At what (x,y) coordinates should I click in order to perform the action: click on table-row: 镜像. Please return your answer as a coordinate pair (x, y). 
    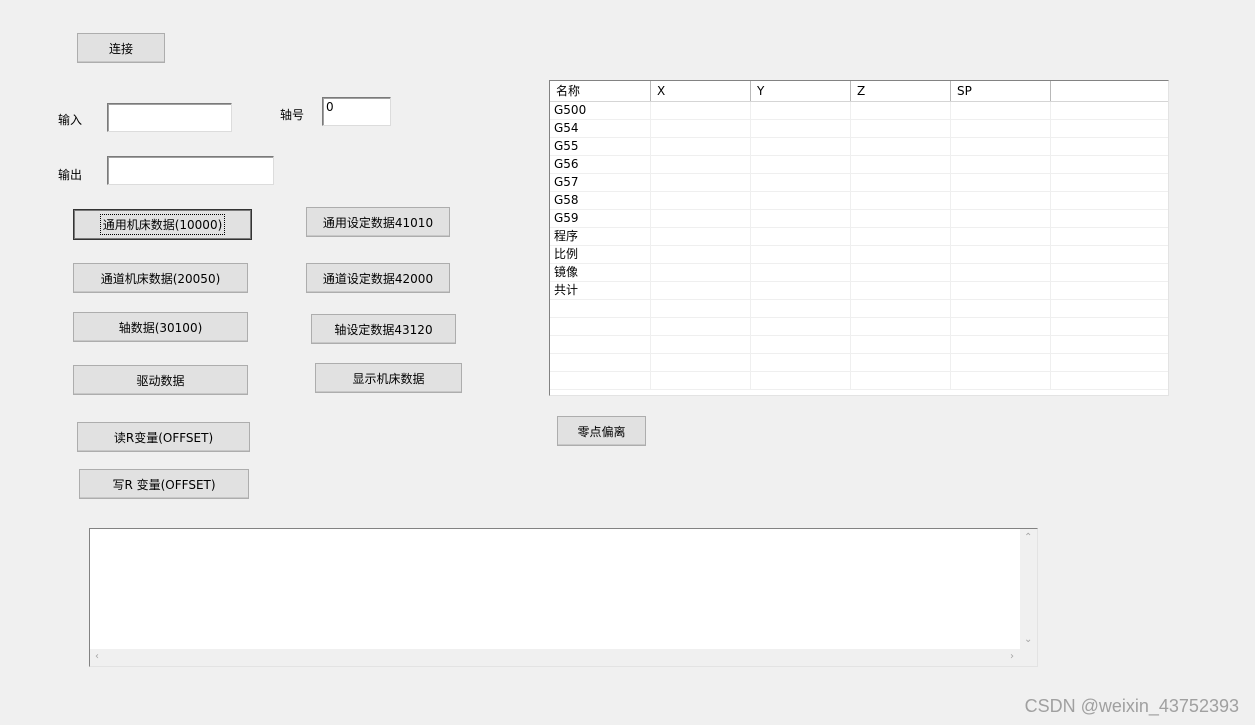
    Looking at the image, I should click on (859, 273).